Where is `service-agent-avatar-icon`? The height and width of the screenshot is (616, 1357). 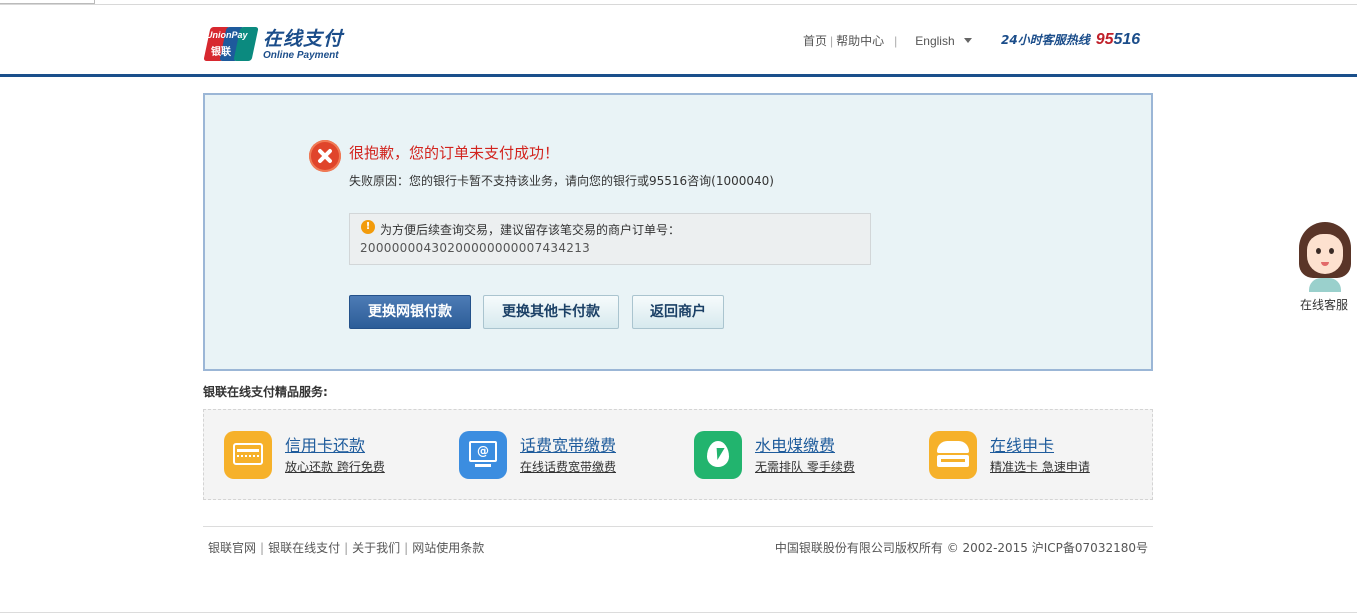 service-agent-avatar-icon is located at coordinates (1325, 257).